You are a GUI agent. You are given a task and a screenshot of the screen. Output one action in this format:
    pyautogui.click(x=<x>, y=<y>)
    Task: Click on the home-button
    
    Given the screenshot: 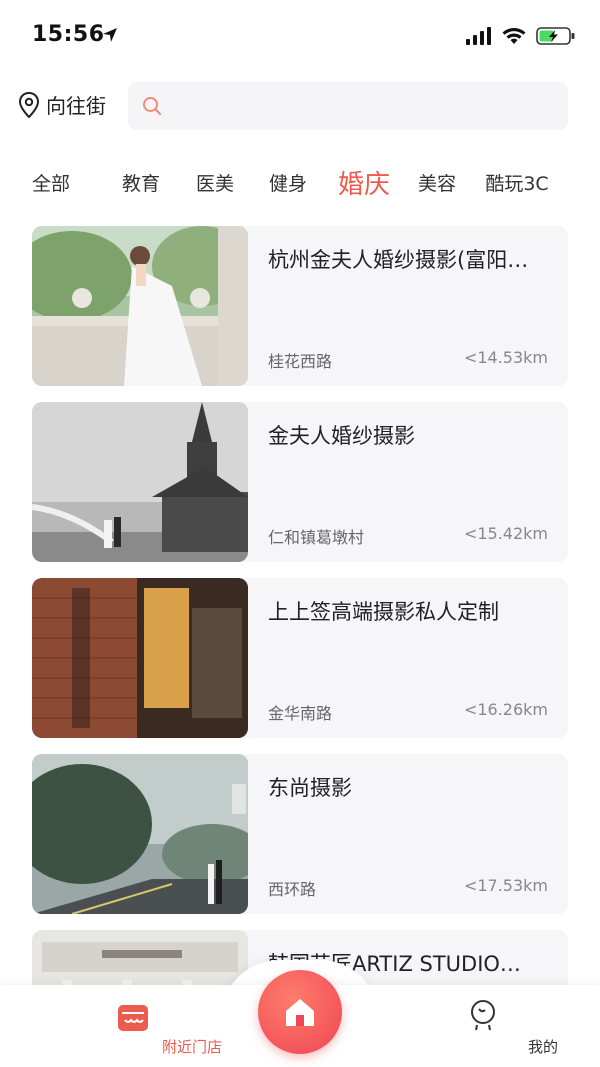 What is the action you would take?
    pyautogui.click(x=300, y=1012)
    